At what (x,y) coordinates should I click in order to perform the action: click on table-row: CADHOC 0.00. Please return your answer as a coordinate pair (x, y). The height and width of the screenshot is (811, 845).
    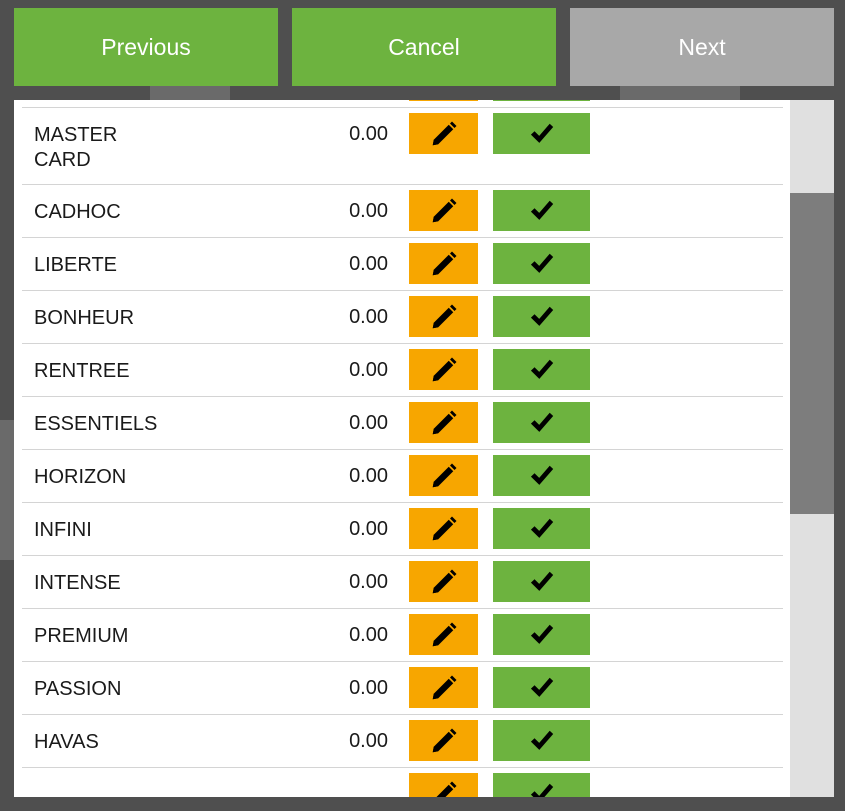
    Looking at the image, I should click on (402, 211).